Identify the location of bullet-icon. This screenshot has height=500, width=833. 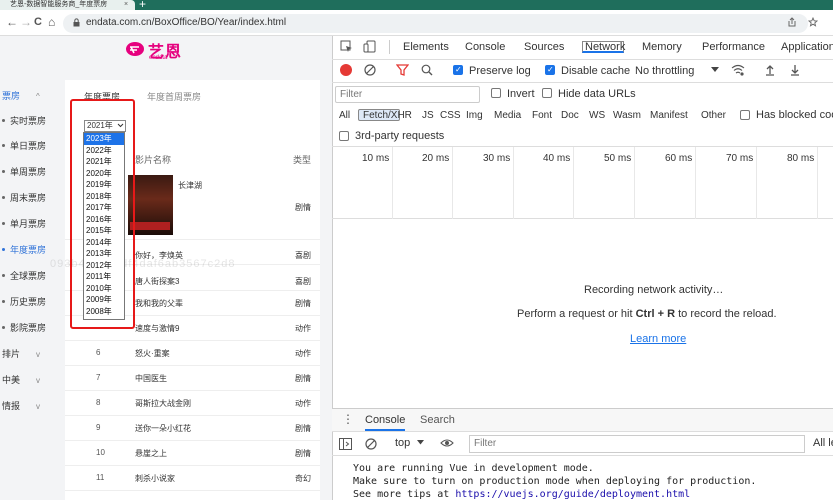
(3, 276).